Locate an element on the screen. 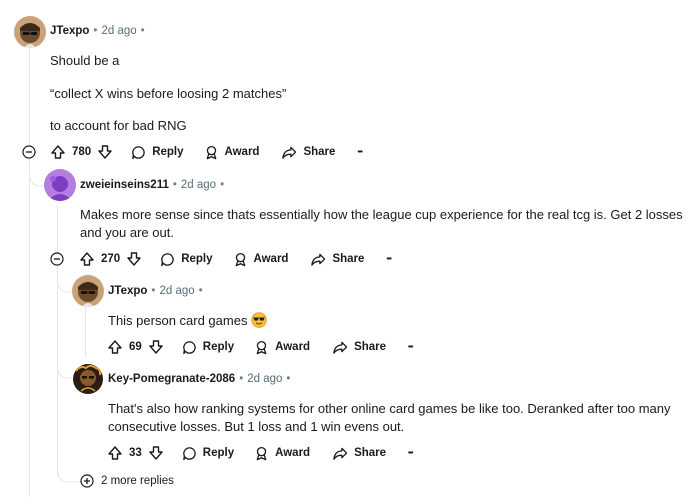 This screenshot has width=695, height=497. more-replies-label: 2 more replies is located at coordinates (137, 481).